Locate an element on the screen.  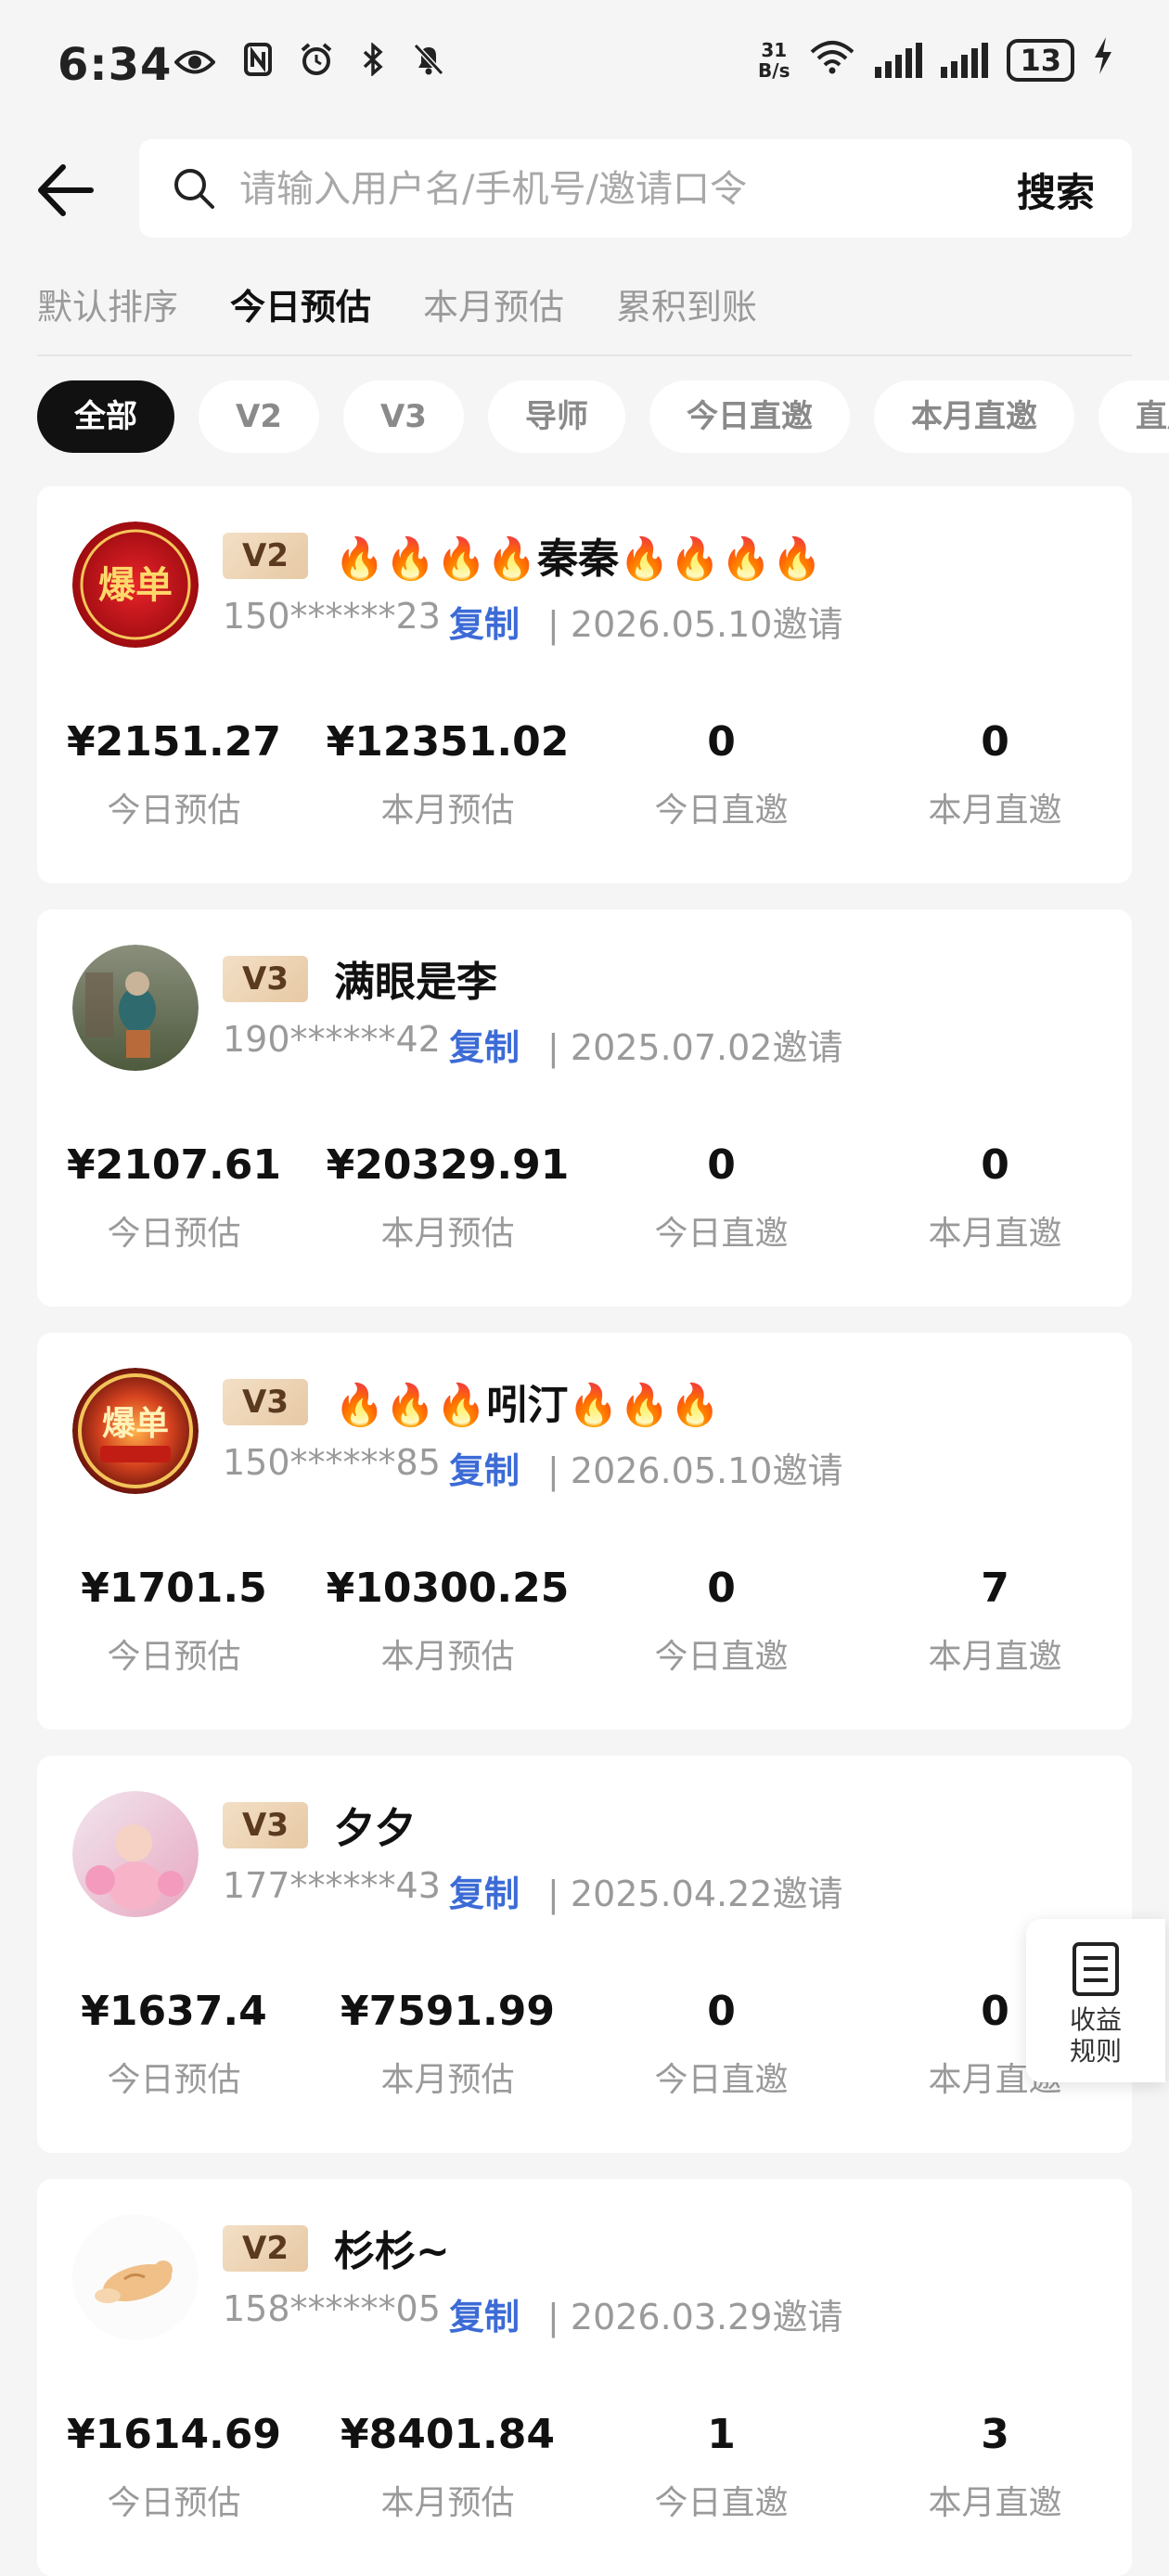
stat-month-estimate: ¥8401.84 本月预估 is located at coordinates (448, 2467).